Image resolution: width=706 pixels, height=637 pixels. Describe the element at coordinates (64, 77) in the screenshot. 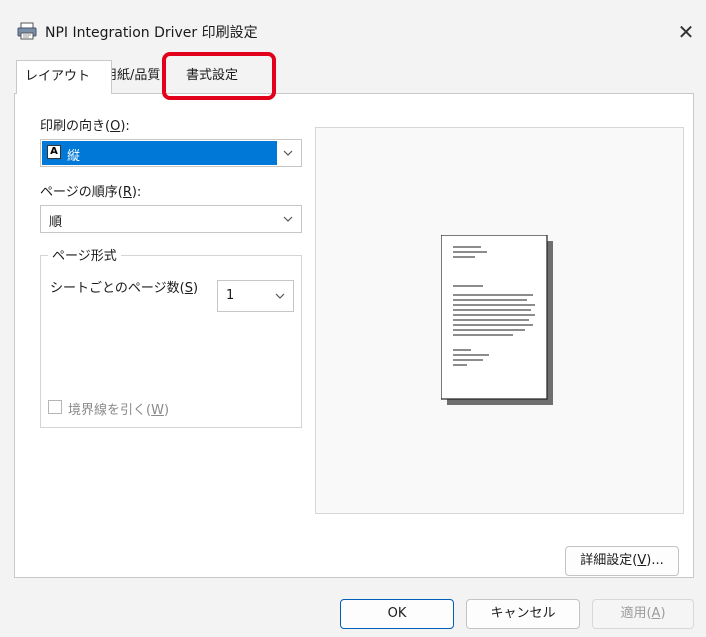

I see `tab-layout: レイアウト` at that location.